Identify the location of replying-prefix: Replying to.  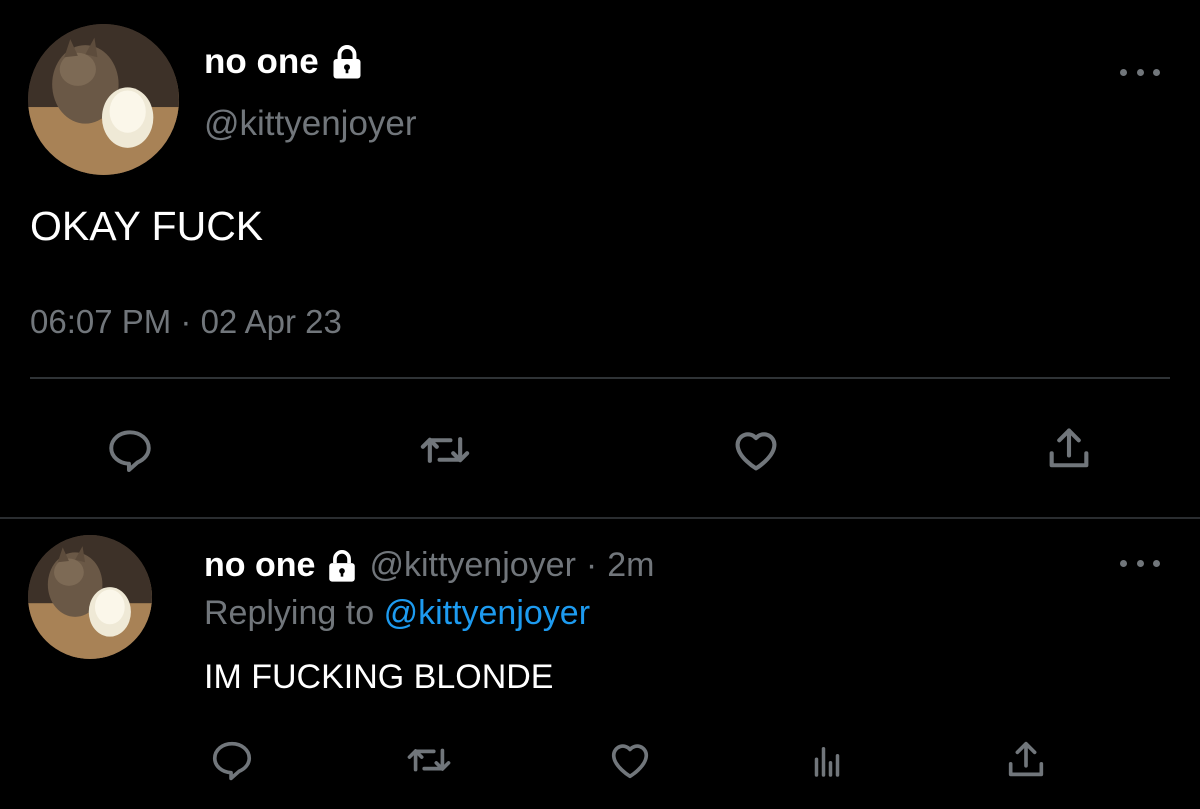
(289, 613).